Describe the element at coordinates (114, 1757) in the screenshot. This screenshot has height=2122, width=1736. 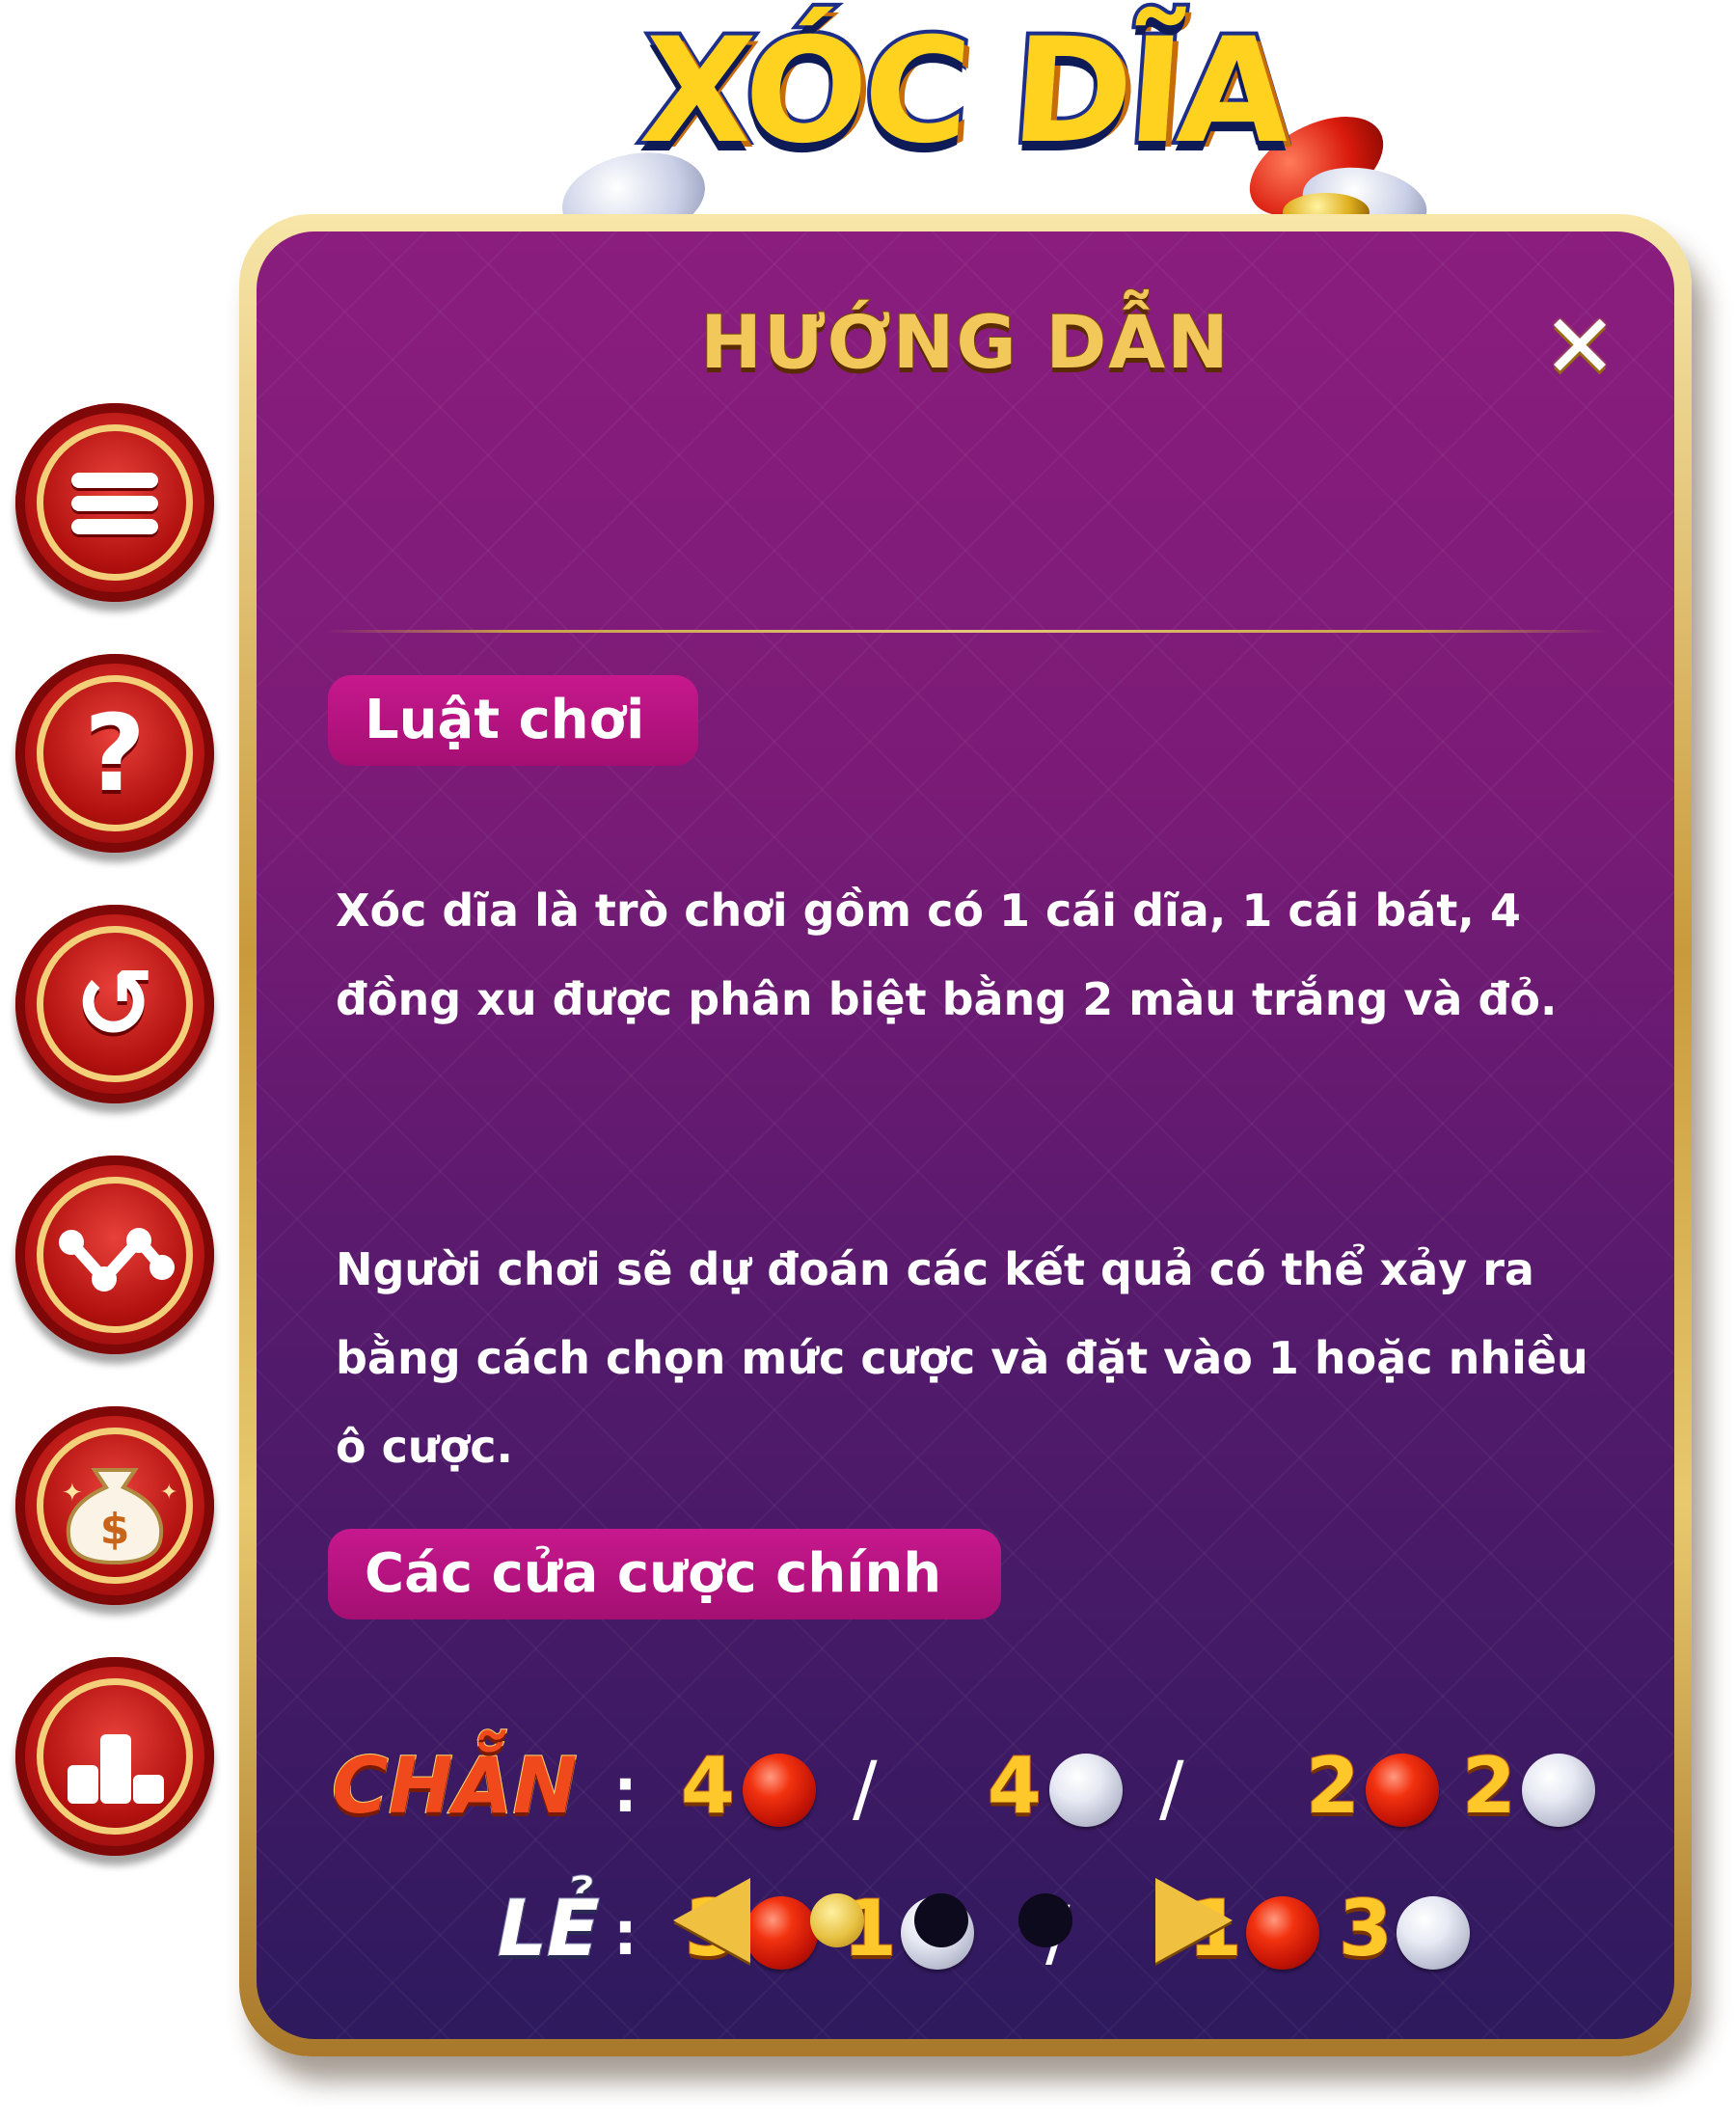
I see `leaderboard-button` at that location.